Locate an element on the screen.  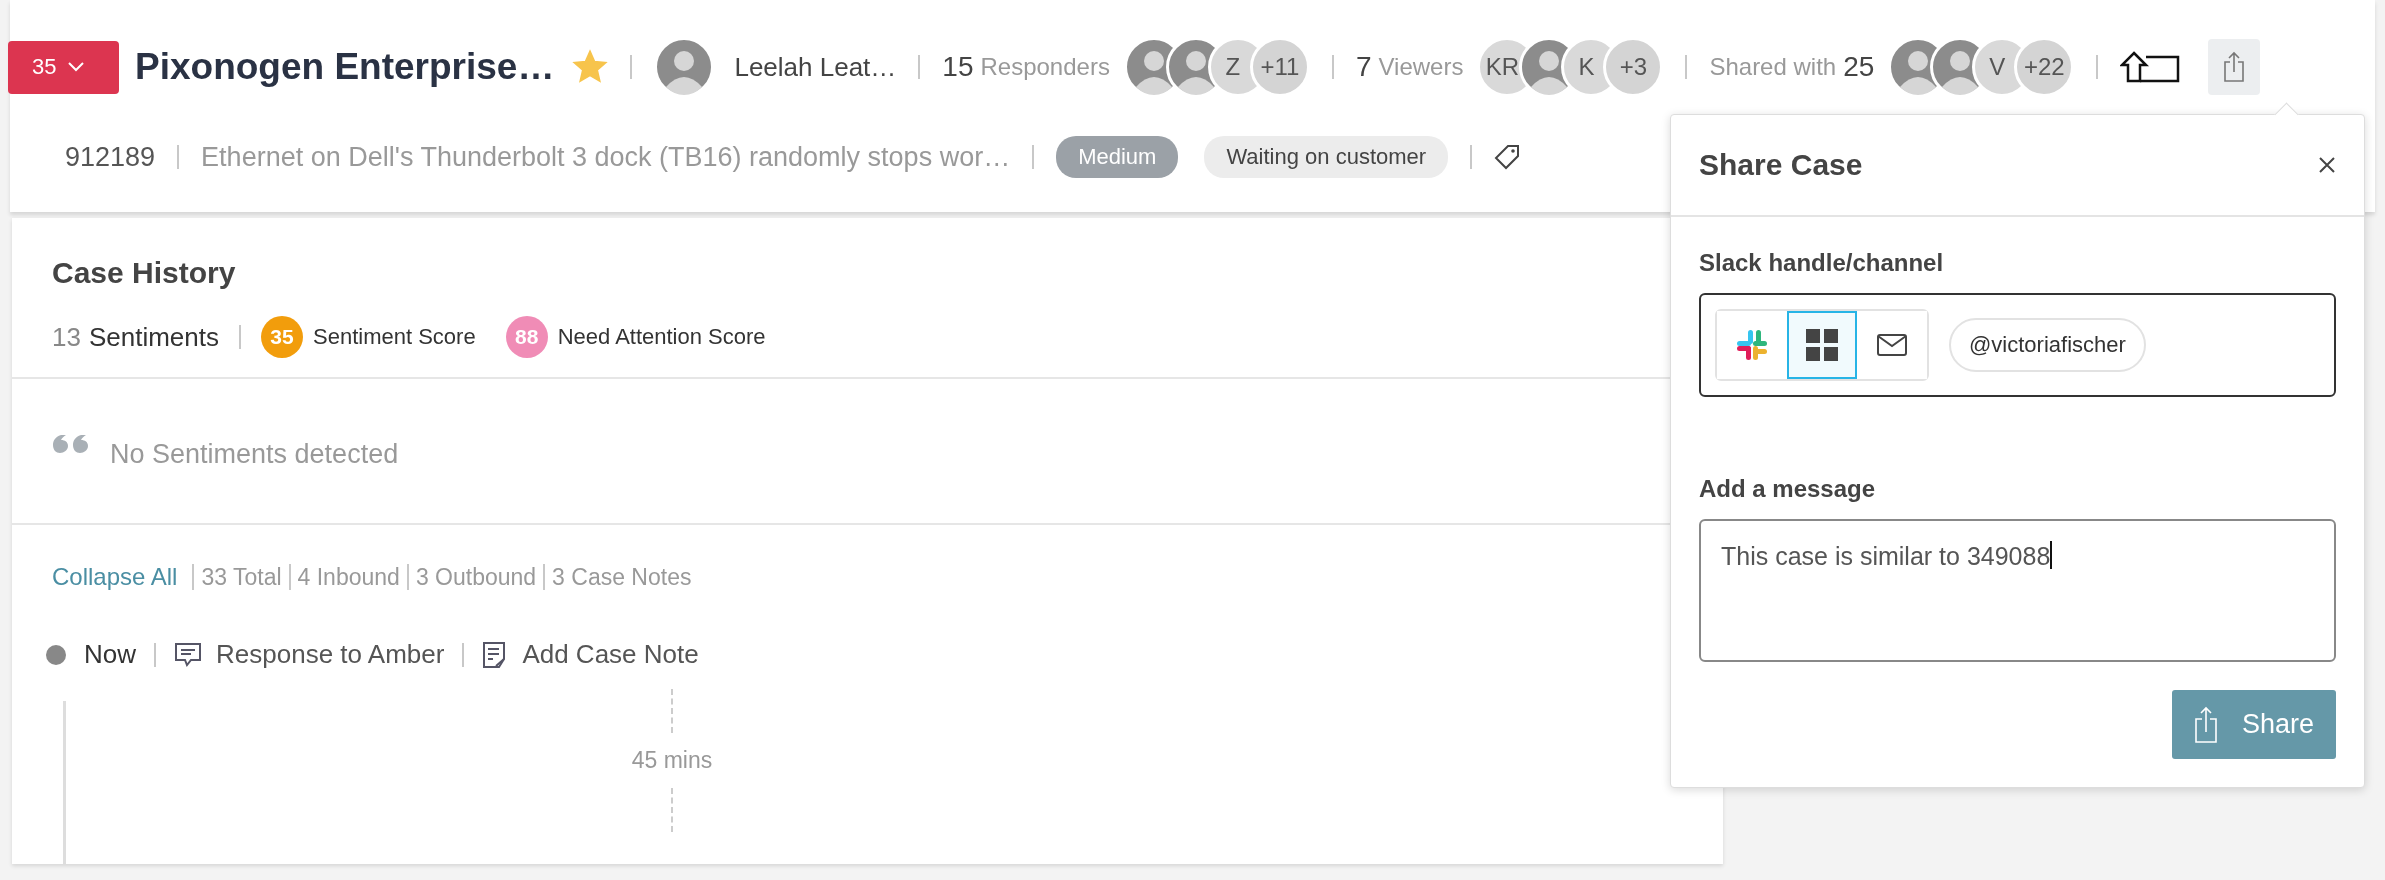
message-field: This case is similar to 349088 is located at coordinates (2017, 590).